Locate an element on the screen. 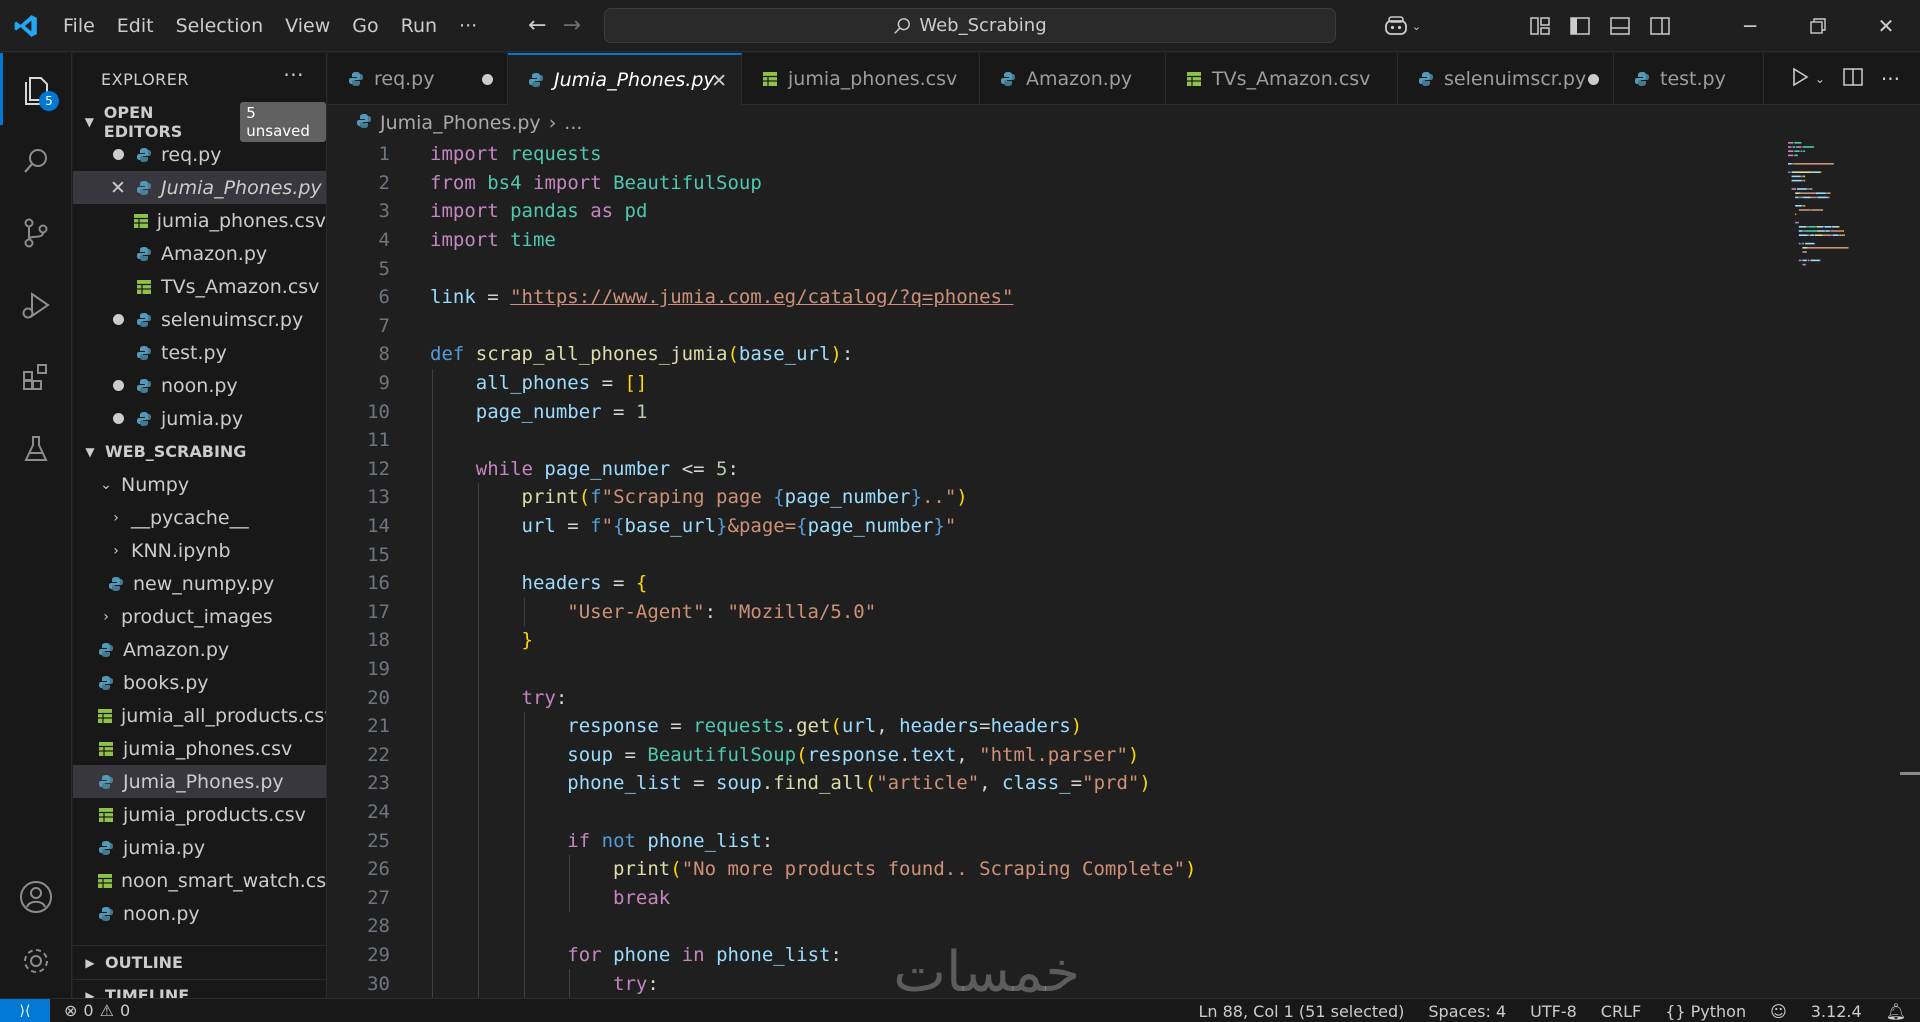 The height and width of the screenshot is (1022, 1920). tree-item: new_numpy.py is located at coordinates (199, 583).